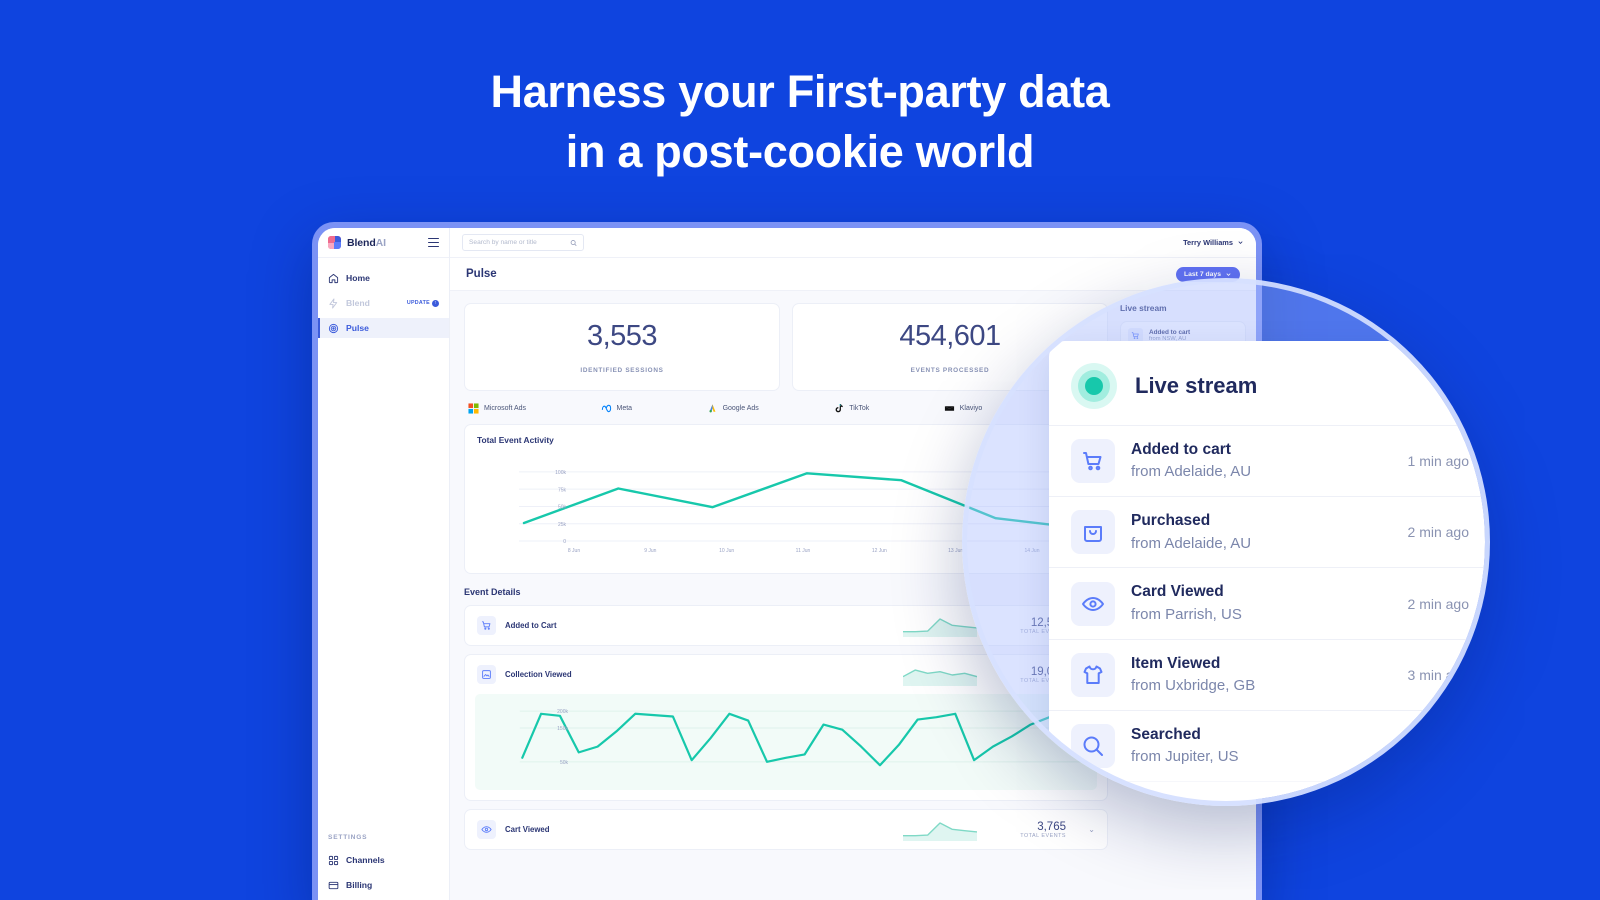 This screenshot has width=1600, height=900. What do you see at coordinates (358, 303) in the screenshot?
I see `sidebar-item-blend-label: Blend` at bounding box center [358, 303].